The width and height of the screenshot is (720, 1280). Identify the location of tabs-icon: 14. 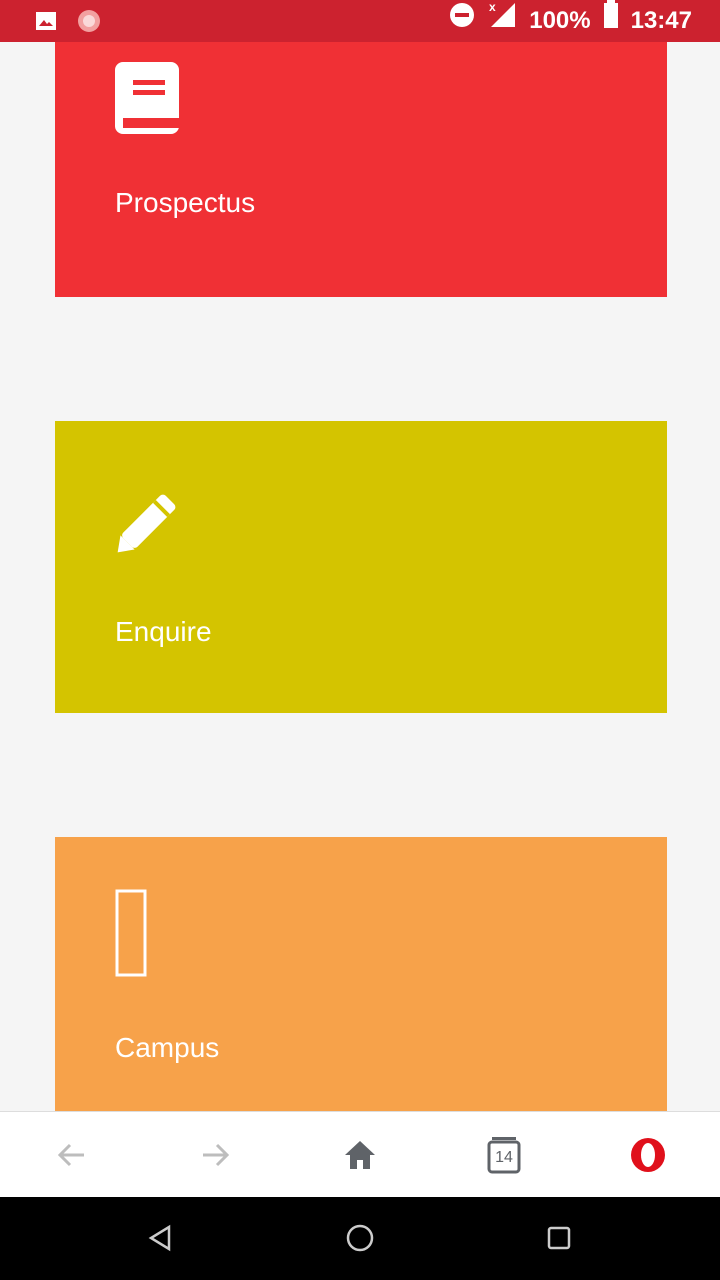
(504, 1155).